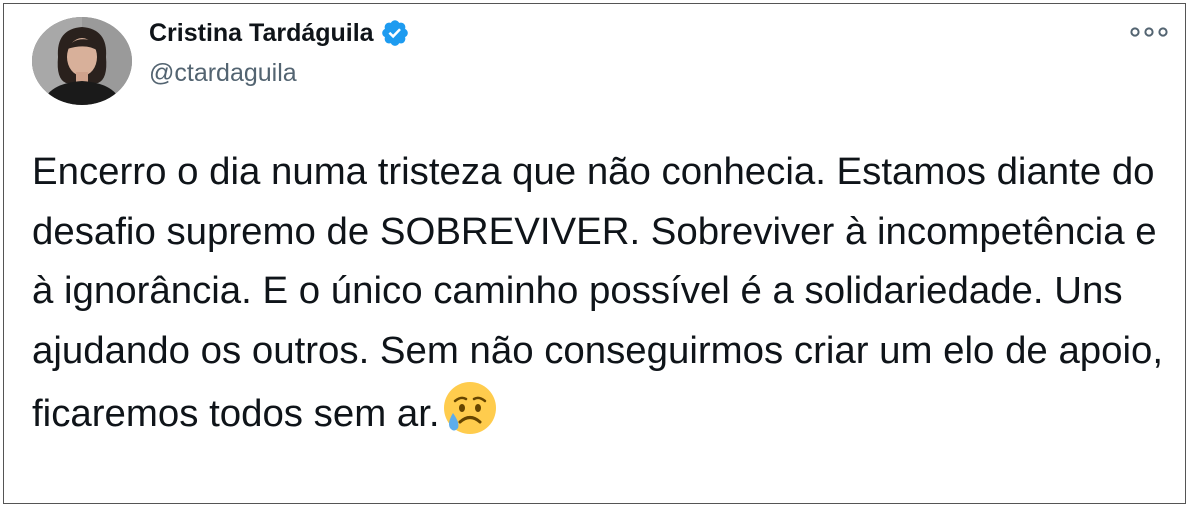 The image size is (1192, 512). What do you see at coordinates (395, 33) in the screenshot?
I see `verified-badge-icon` at bounding box center [395, 33].